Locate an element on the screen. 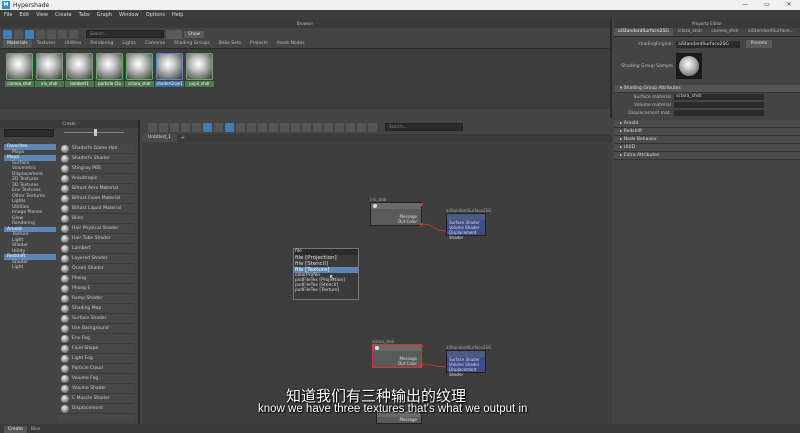 The width and height of the screenshot is (800, 433). shader-item: Displacement is located at coordinates (96, 409).